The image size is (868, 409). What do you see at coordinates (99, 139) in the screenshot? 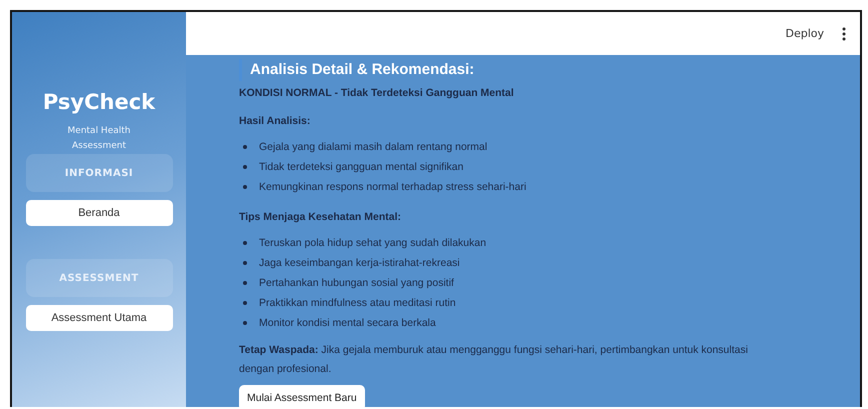
I see `app-subtitle: Mental Health Assessment` at bounding box center [99, 139].